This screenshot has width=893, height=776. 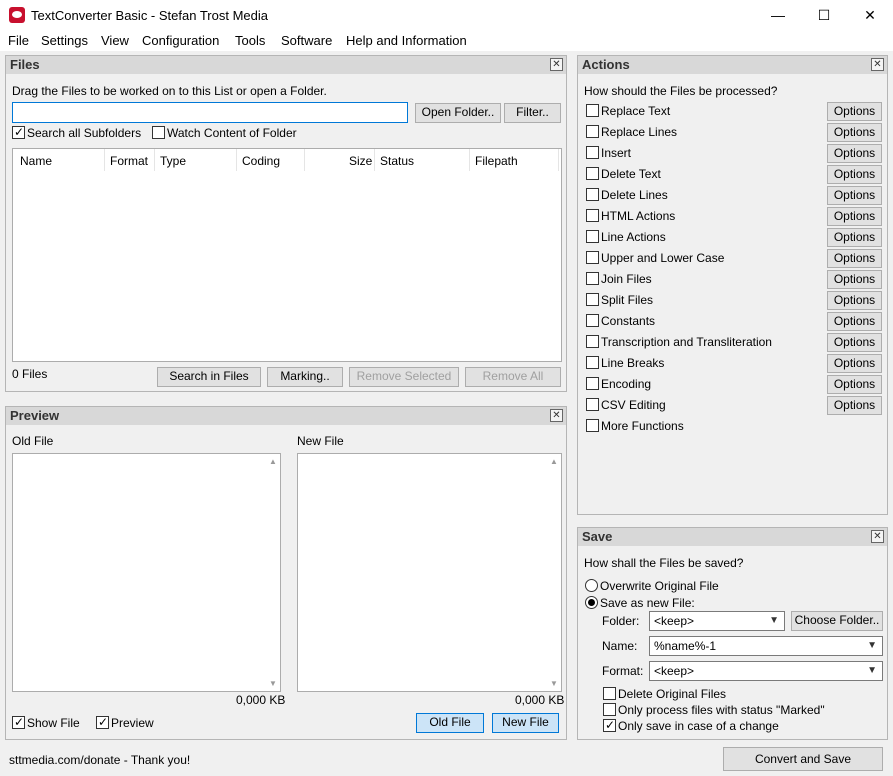 What do you see at coordinates (592, 341) in the screenshot?
I see `action-transcription-and-transliteration-checkbox` at bounding box center [592, 341].